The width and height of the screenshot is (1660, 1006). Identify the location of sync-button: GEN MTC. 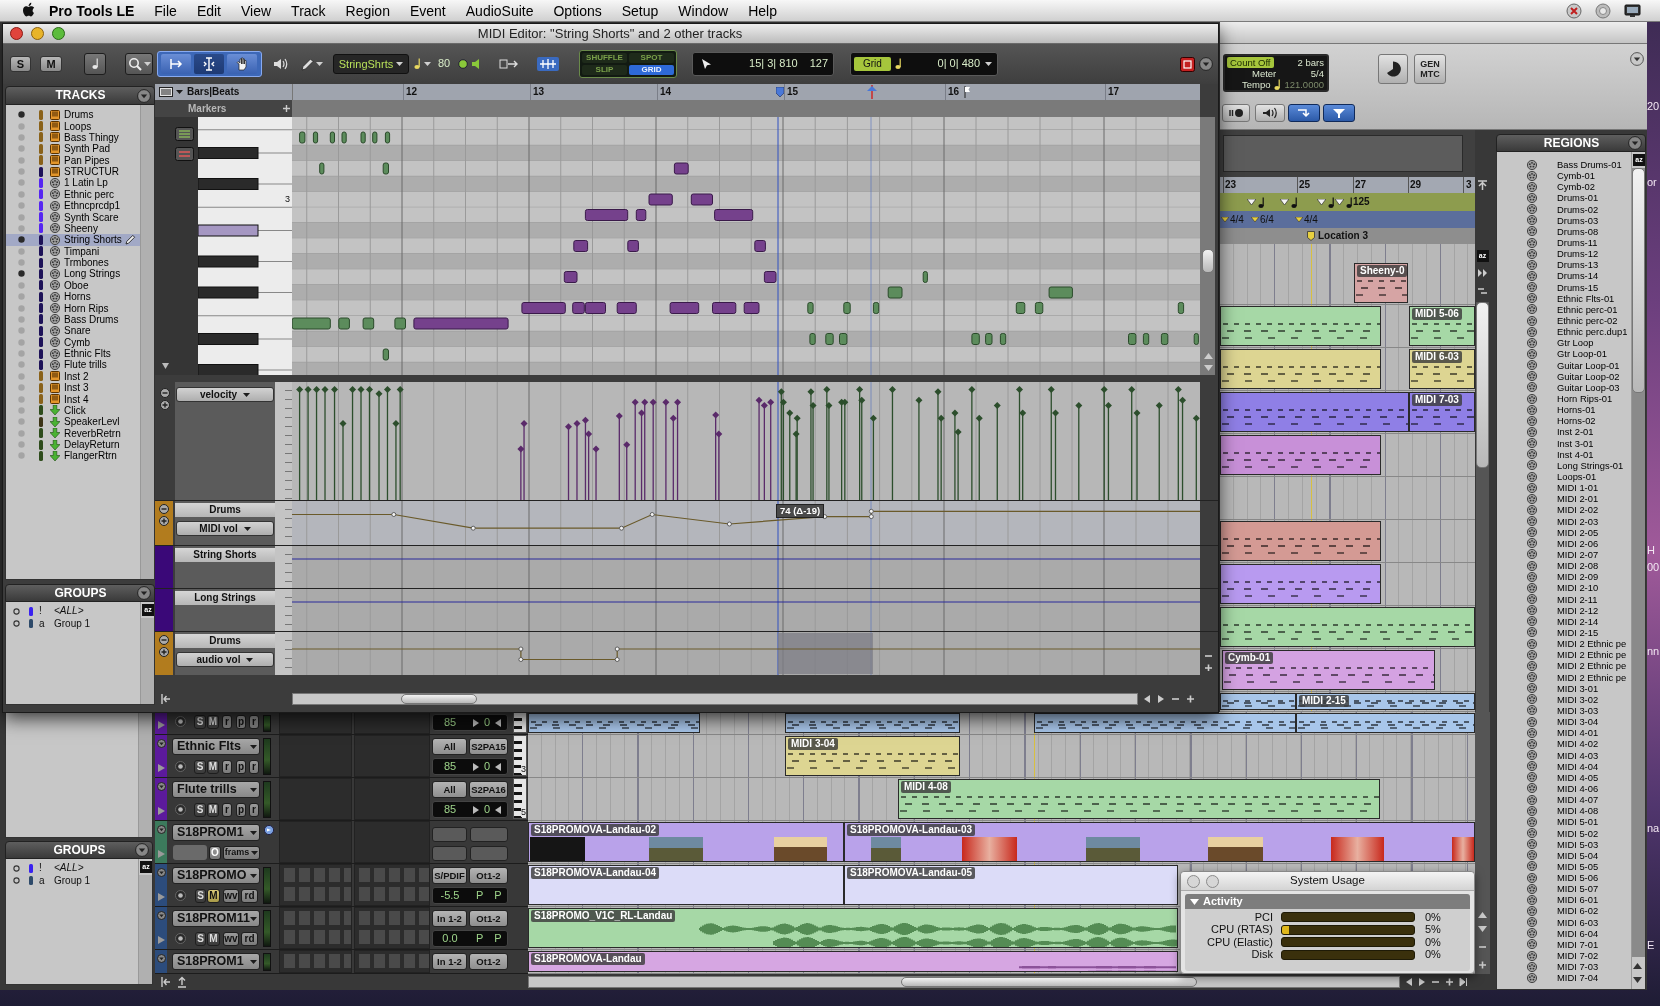
(1430, 69).